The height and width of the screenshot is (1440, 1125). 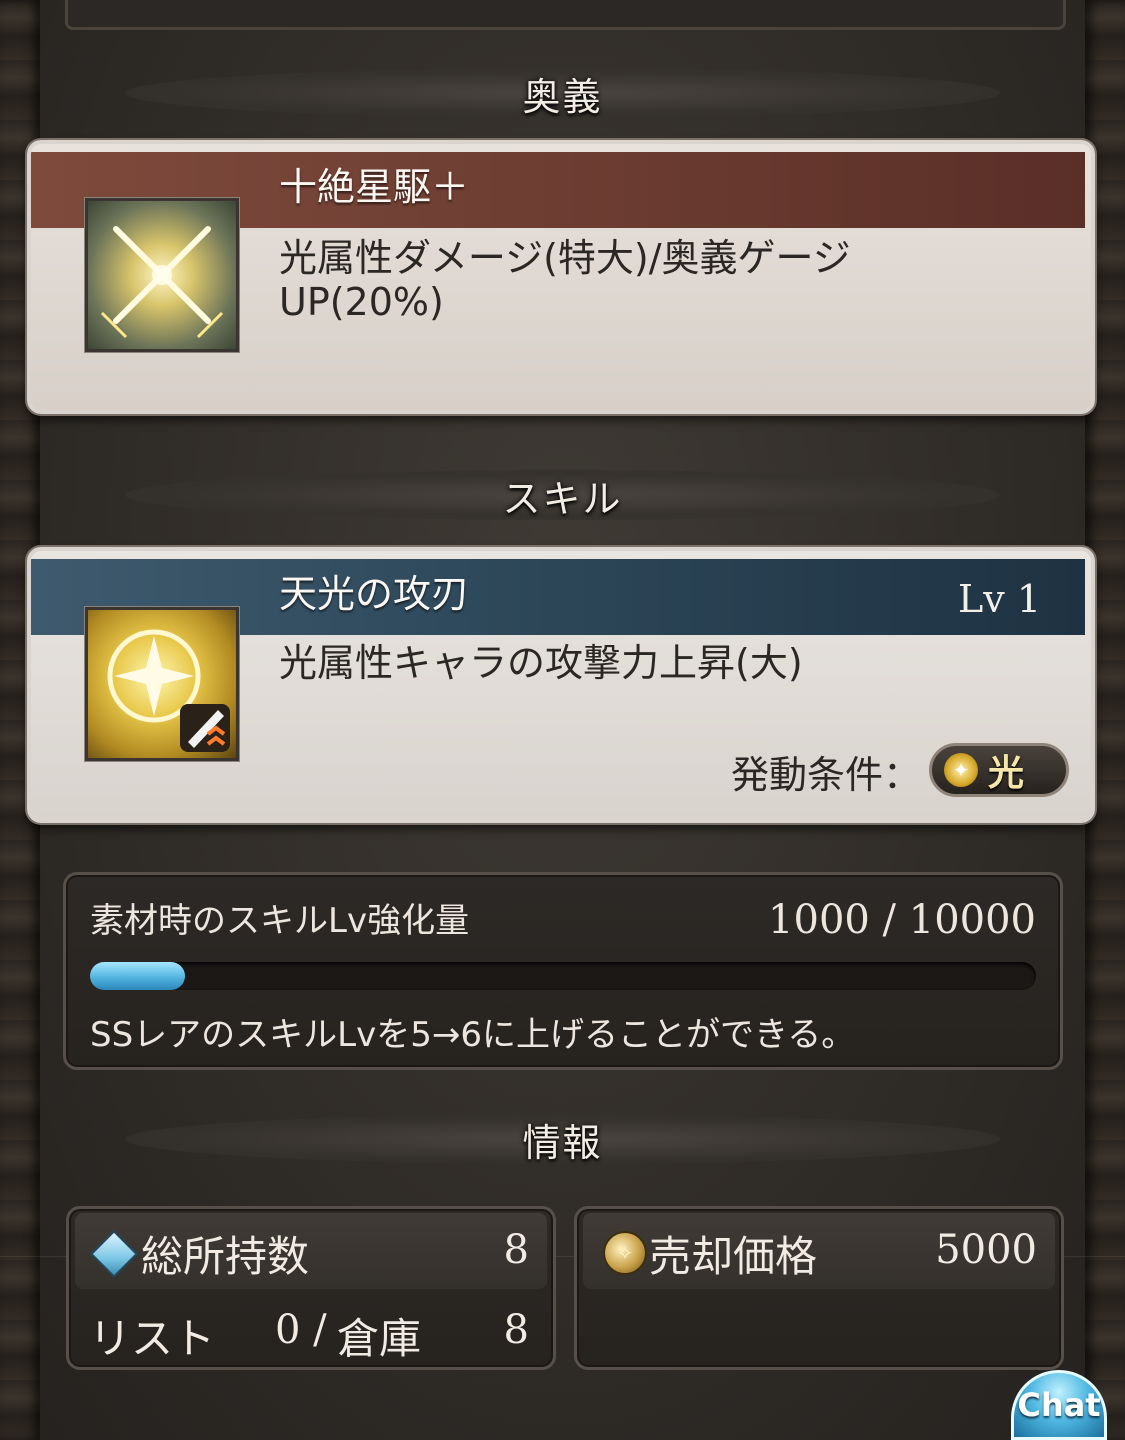 I want to click on top-panel-edge, so click(x=565, y=15).